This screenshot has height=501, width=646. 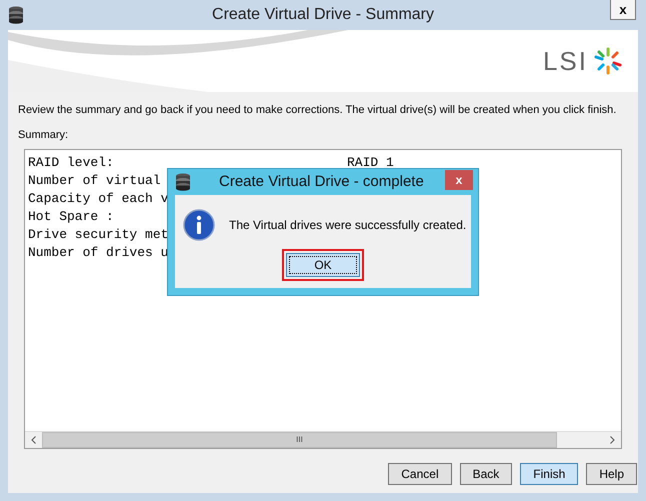 I want to click on summary-label-text: Drive security met, so click(x=98, y=234).